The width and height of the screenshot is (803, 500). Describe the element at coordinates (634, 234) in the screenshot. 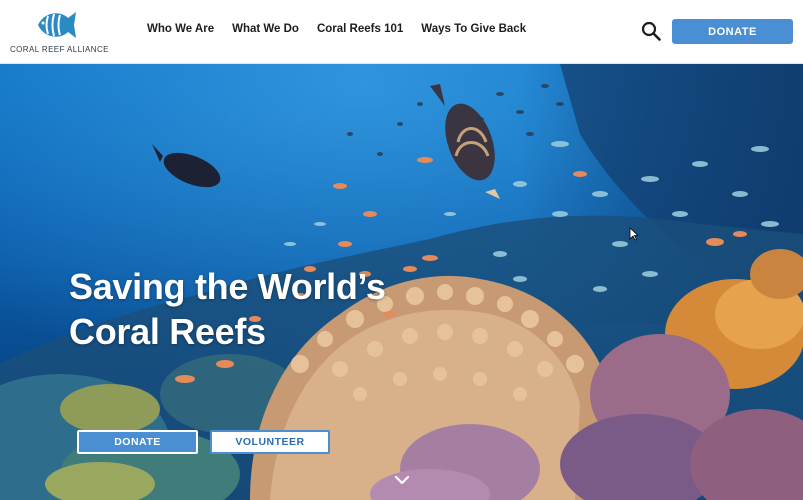

I see `mouse-cursor-icon` at that location.